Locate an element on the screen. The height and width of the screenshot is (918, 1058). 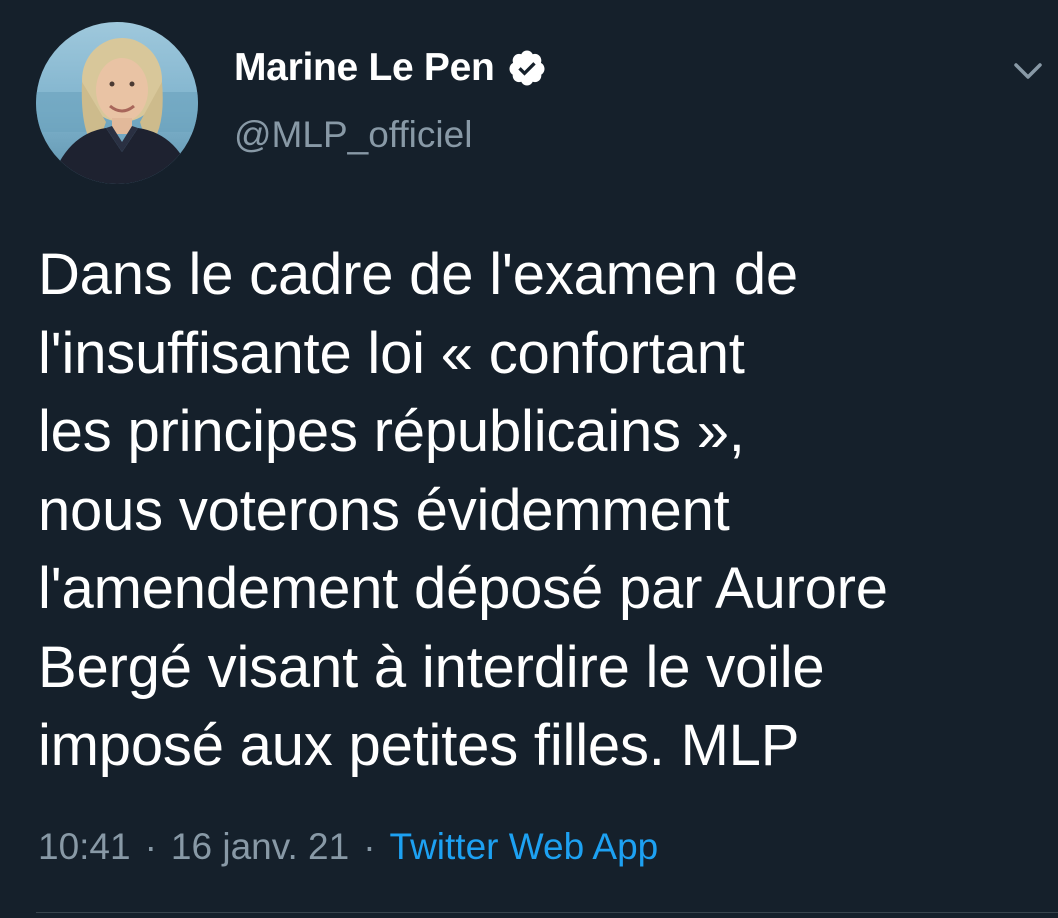
tweet-date: 16 janv. 21 is located at coordinates (260, 847).